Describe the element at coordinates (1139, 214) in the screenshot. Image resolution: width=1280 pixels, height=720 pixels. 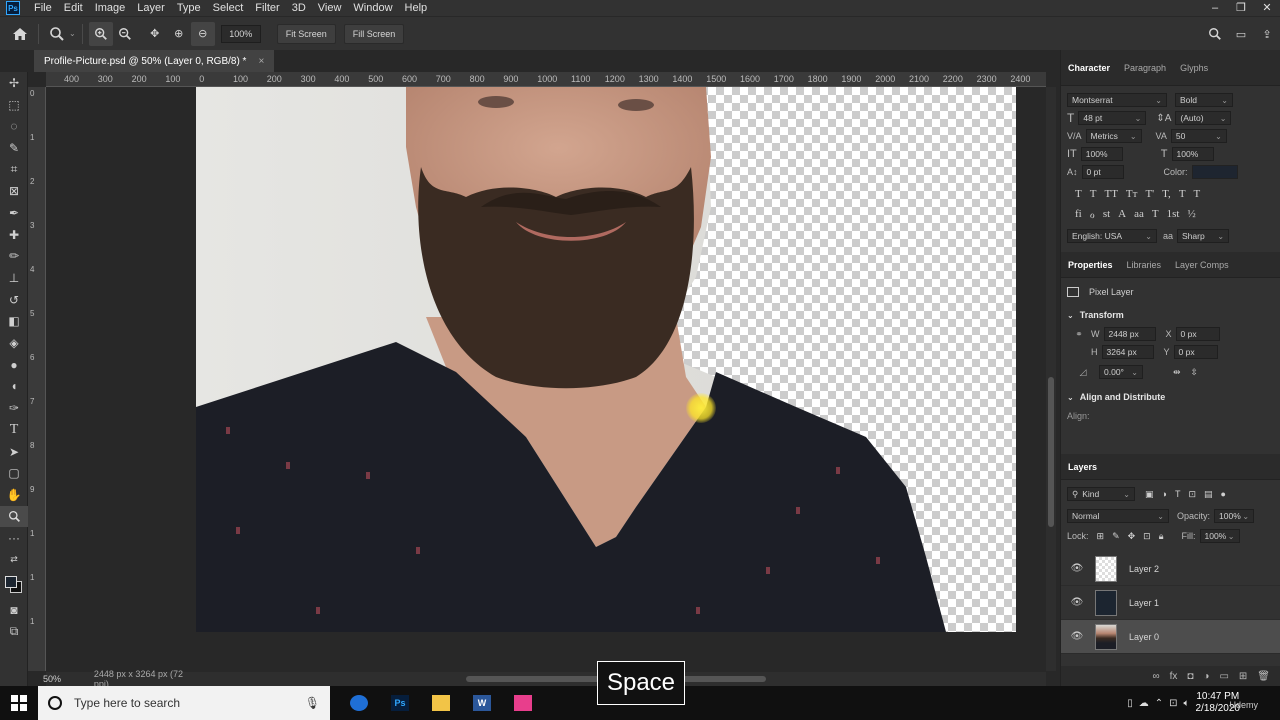
I see `opentype-button: aa` at that location.